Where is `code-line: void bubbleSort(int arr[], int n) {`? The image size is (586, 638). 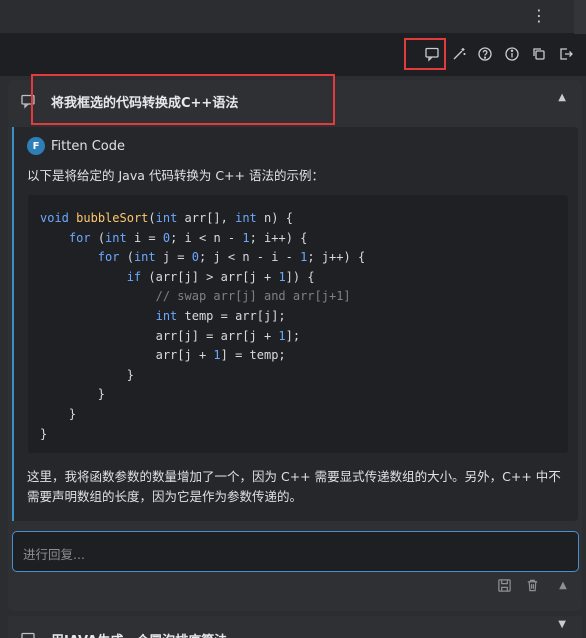
code-line: void bubbleSort(int arr[], int n) { is located at coordinates (166, 218).